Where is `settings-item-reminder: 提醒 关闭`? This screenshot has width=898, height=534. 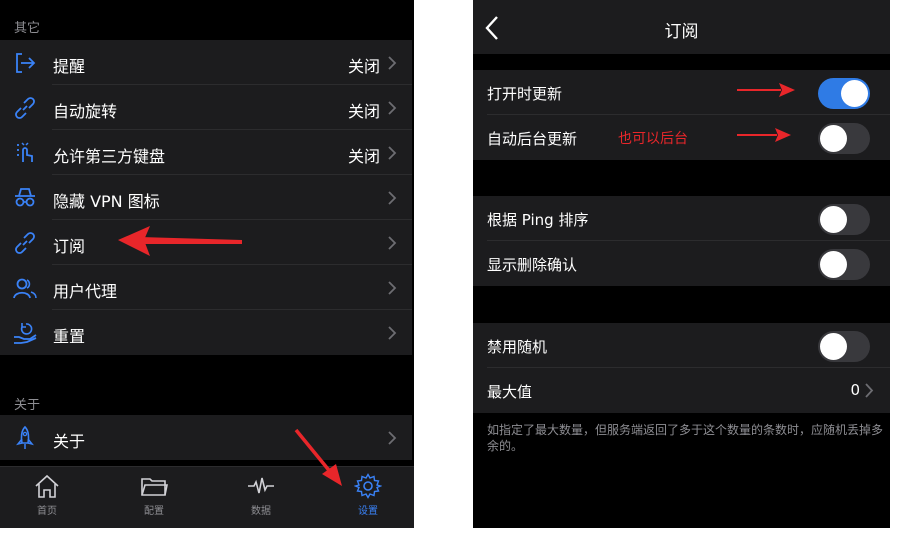
settings-item-reminder: 提醒 关闭 is located at coordinates (206, 62).